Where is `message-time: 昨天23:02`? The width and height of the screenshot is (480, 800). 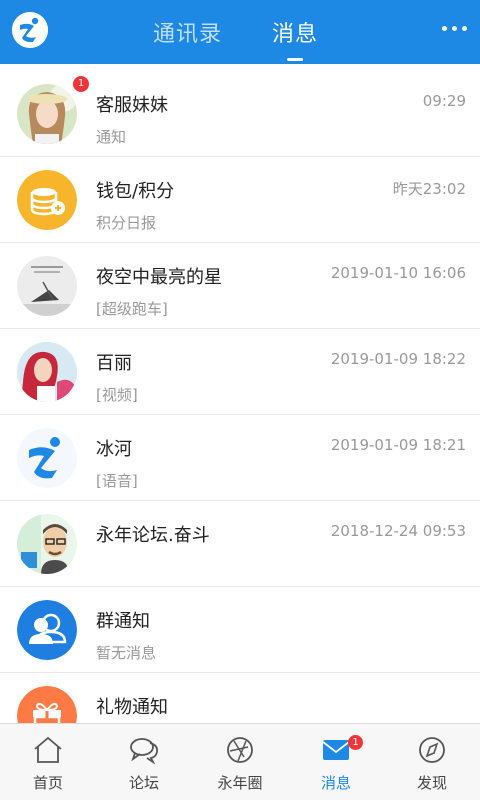
message-time: 昨天23:02 is located at coordinates (429, 189).